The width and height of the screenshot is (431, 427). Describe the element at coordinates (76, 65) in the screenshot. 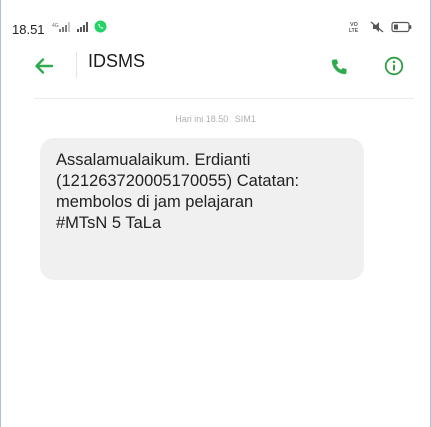

I see `title-divider` at that location.